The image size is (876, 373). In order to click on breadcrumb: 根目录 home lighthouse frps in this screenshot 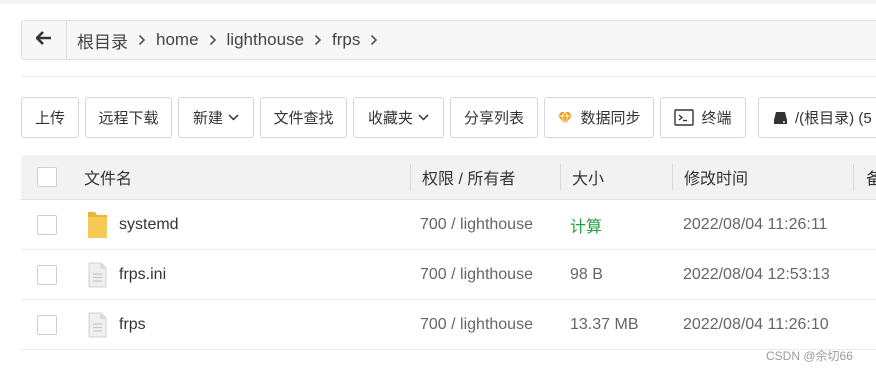, I will do `click(448, 40)`.